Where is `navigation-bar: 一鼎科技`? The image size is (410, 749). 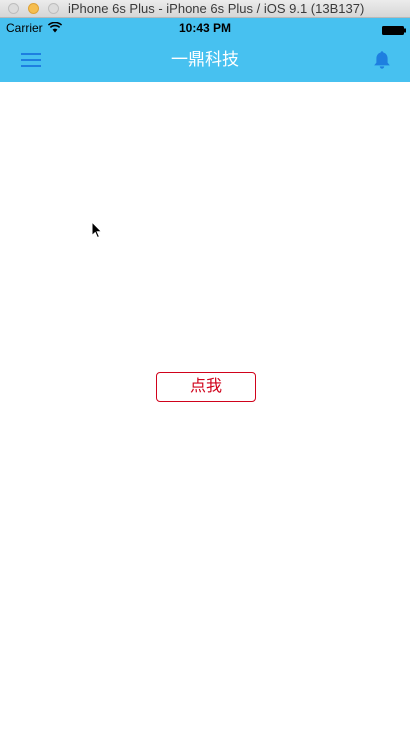
navigation-bar: 一鼎科技 is located at coordinates (205, 60).